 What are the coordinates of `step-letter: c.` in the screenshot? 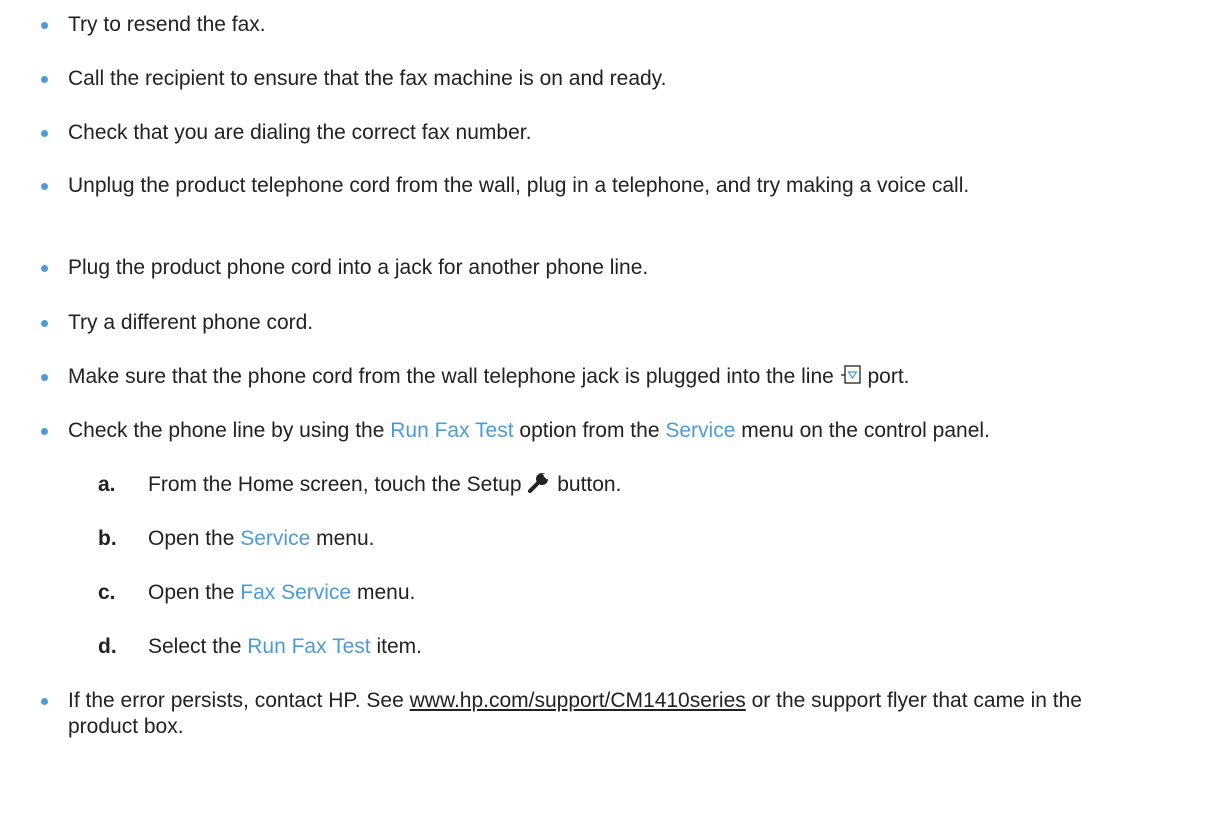 It's located at (107, 592).